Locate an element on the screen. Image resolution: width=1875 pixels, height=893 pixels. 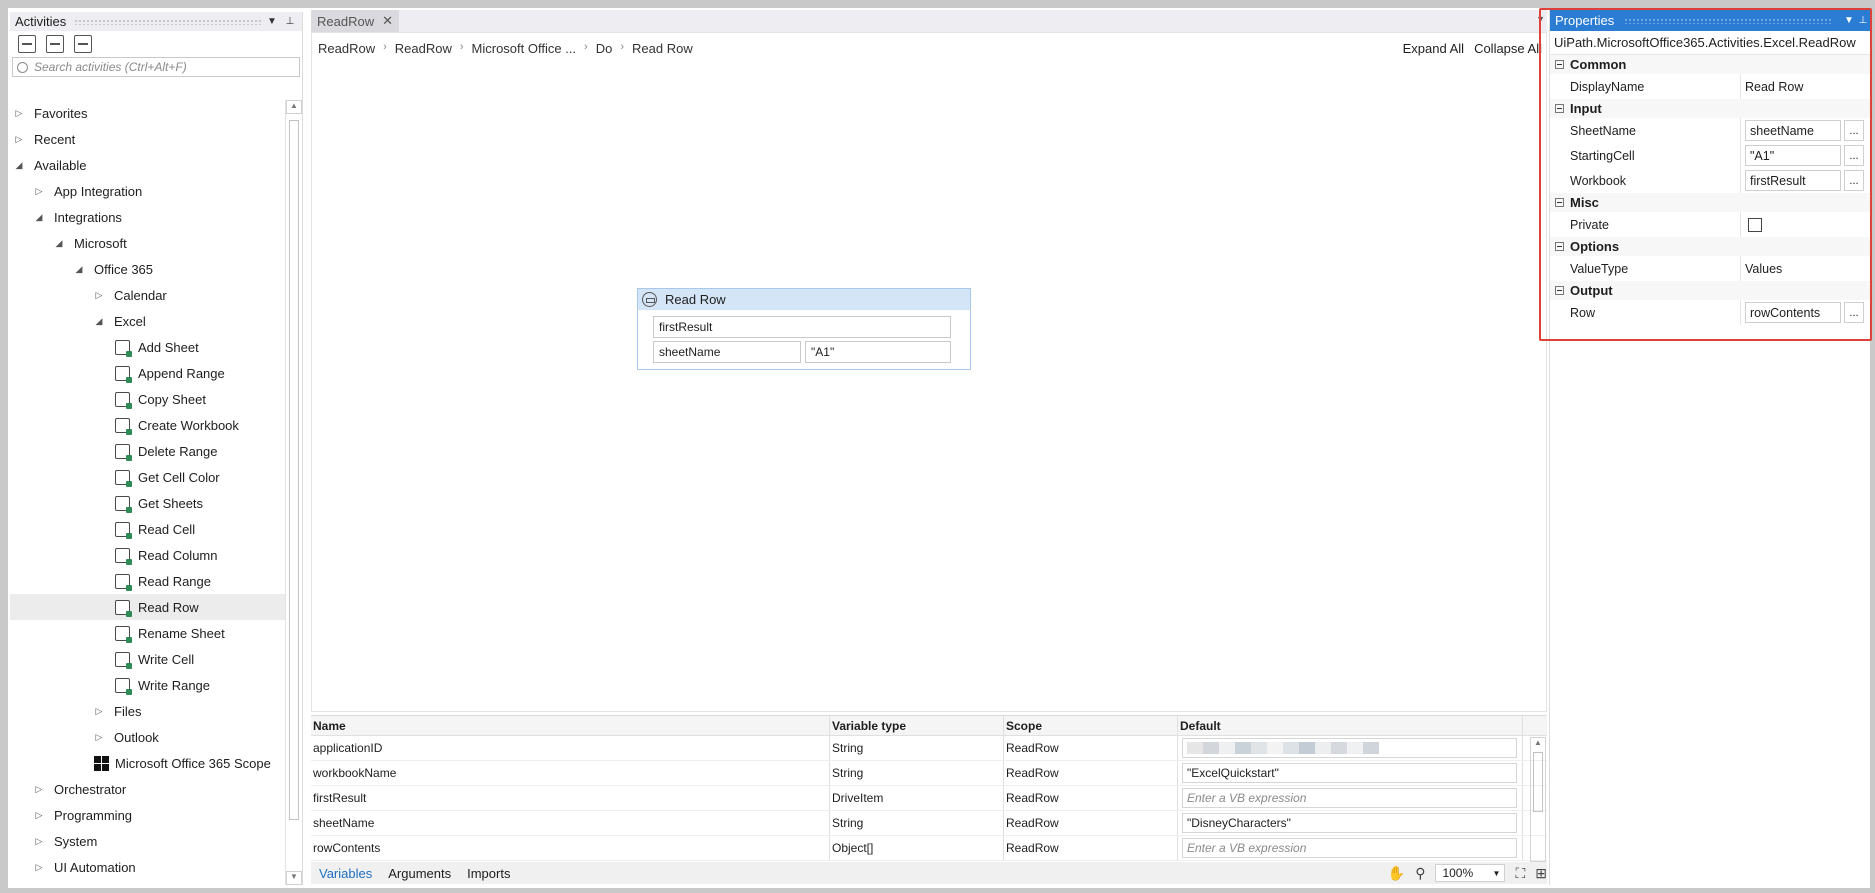
tree-item: Add Sheet is located at coordinates (148, 347).